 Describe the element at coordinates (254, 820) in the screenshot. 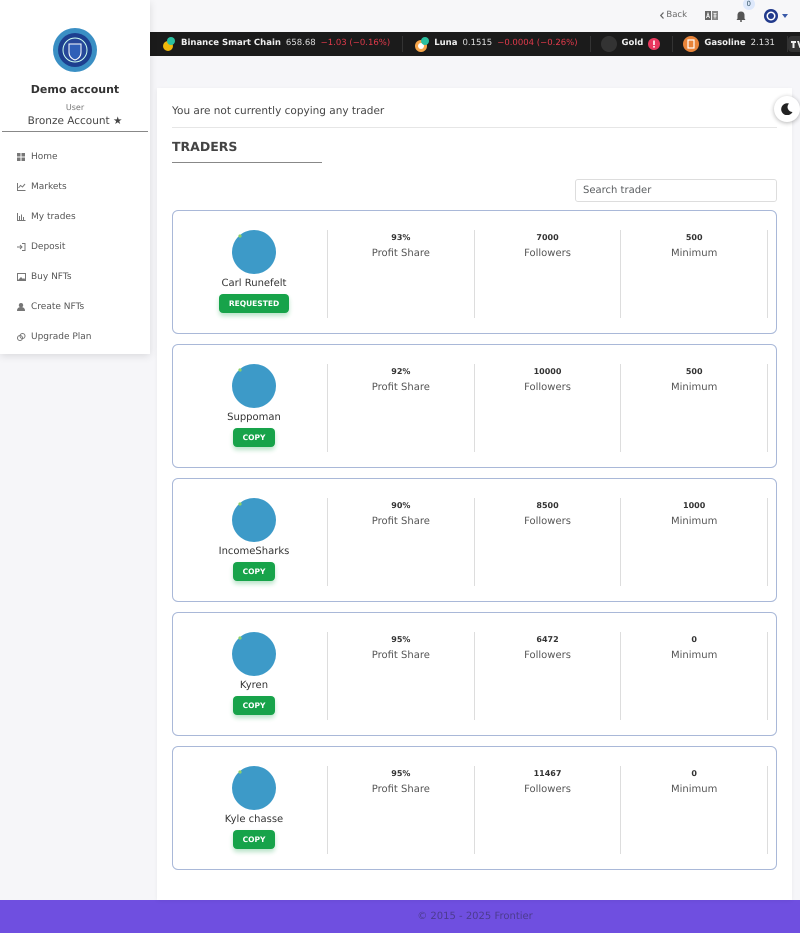

I see `trader-name: Kyle chasse` at that location.